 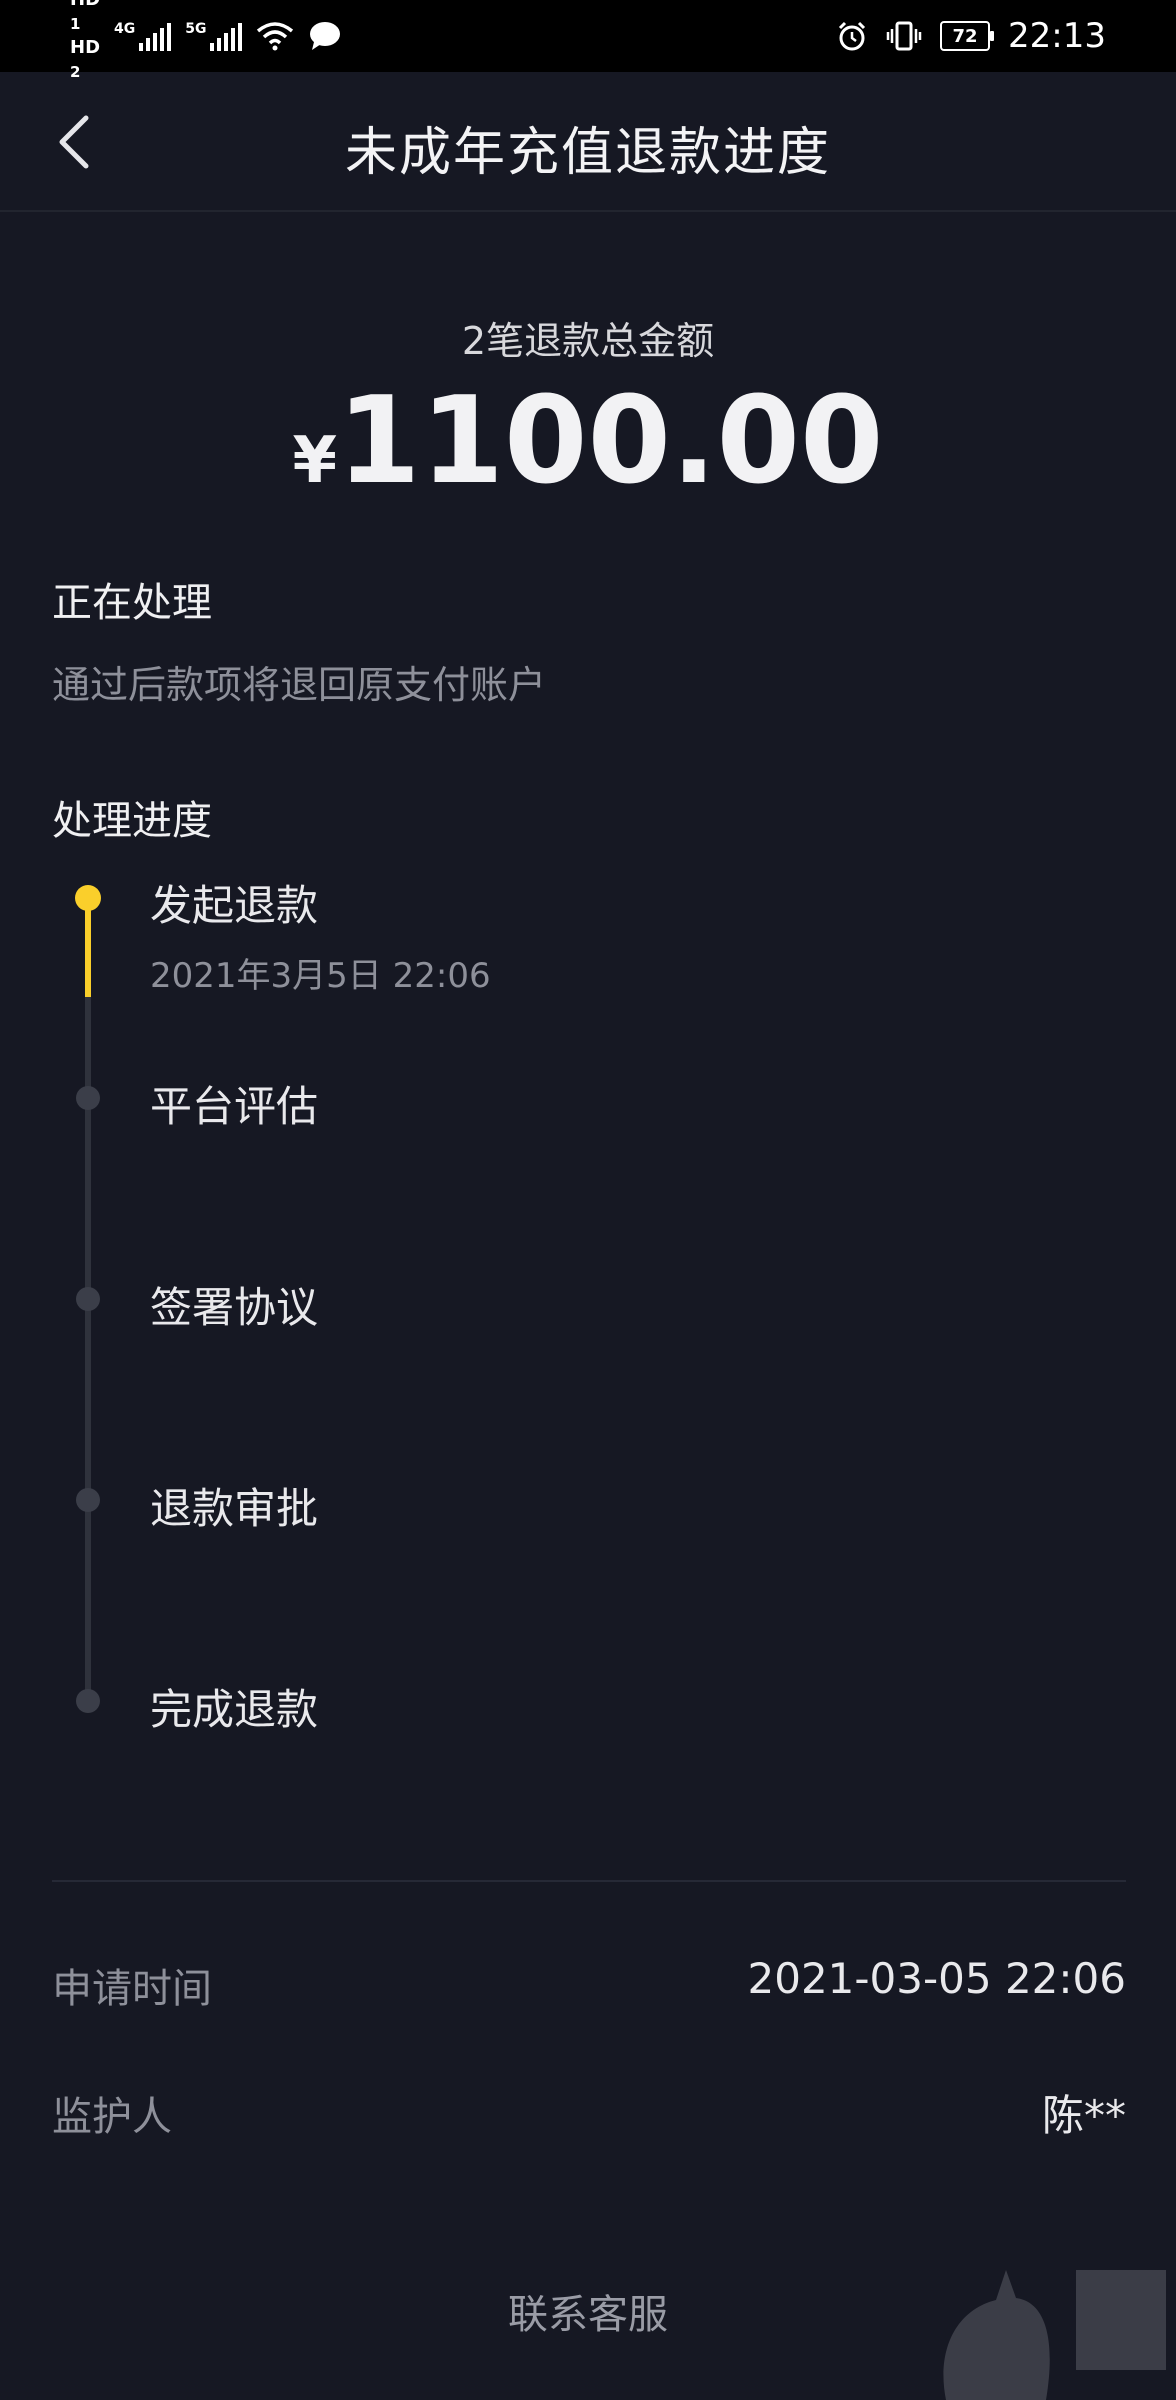 What do you see at coordinates (1083, 2115) in the screenshot?
I see `guardian-value: 陈**` at bounding box center [1083, 2115].